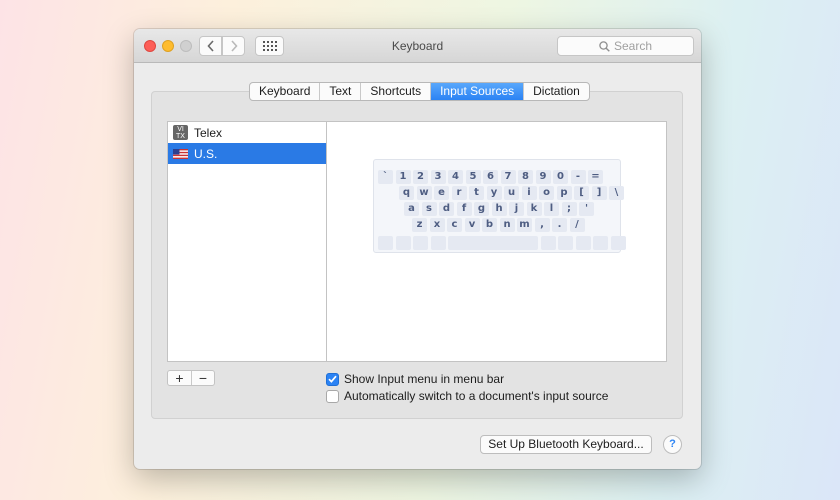  I want to click on keyboard-key: 5, so click(473, 177).